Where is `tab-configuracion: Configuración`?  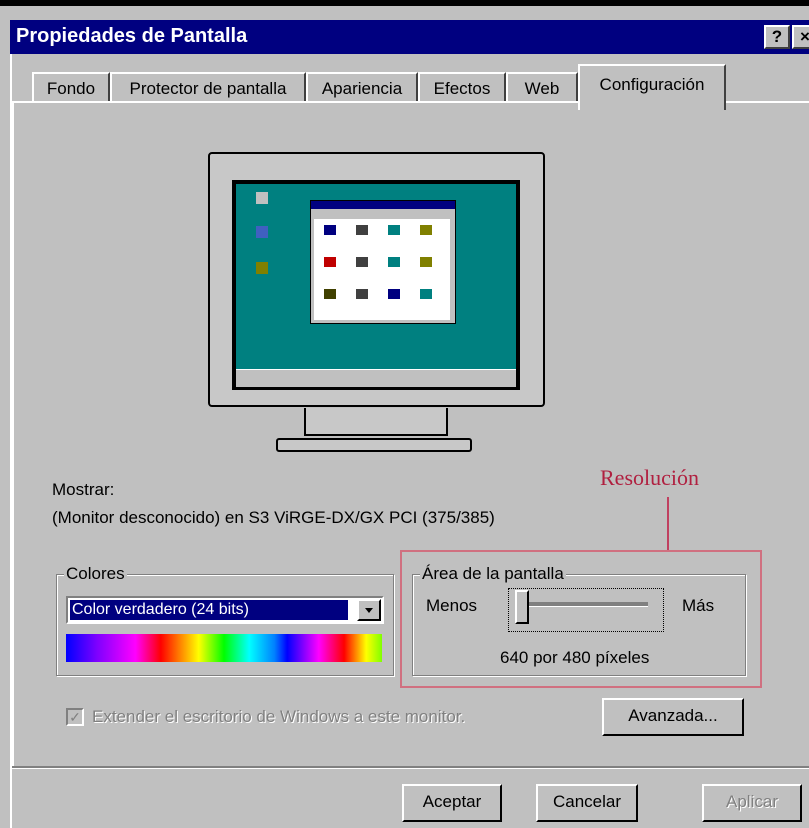
tab-configuracion: Configuración is located at coordinates (652, 87).